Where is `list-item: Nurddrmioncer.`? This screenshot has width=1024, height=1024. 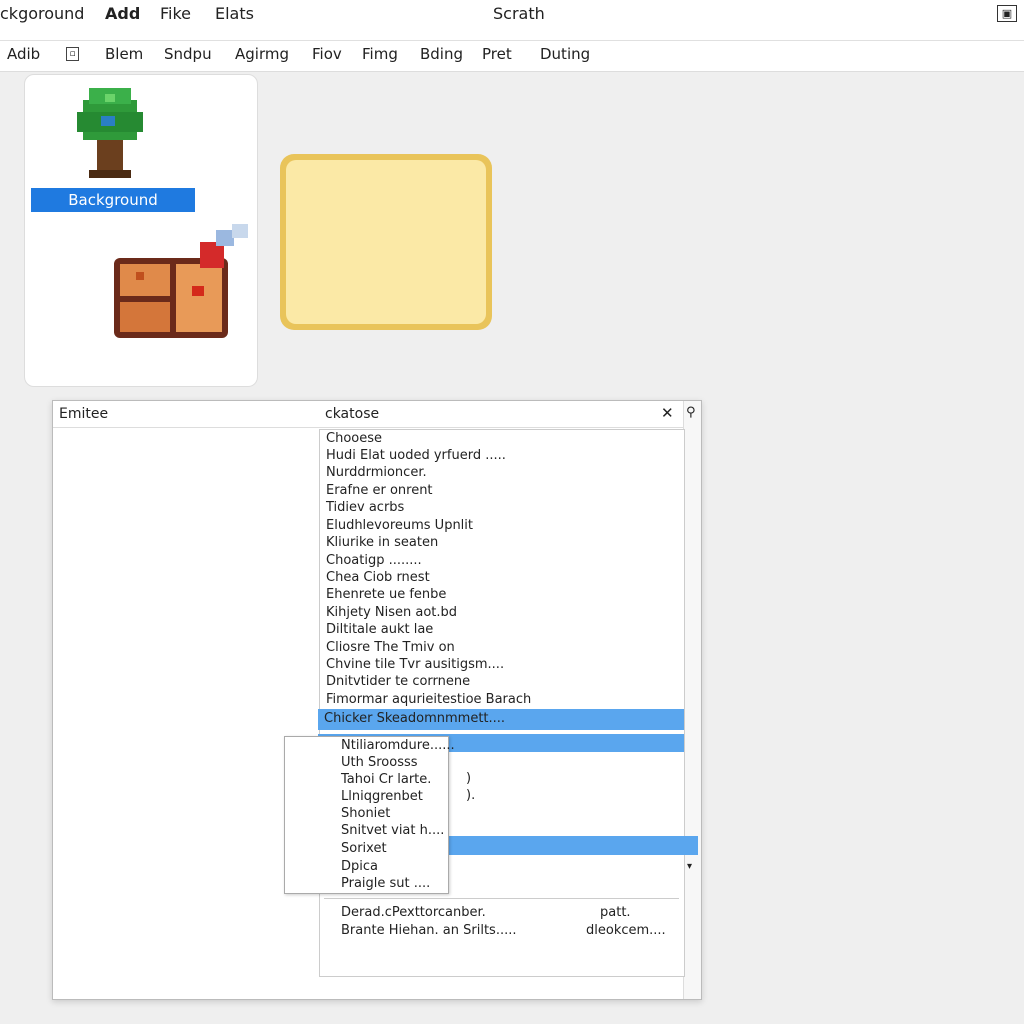
list-item: Nurddrmioncer. is located at coordinates (376, 472).